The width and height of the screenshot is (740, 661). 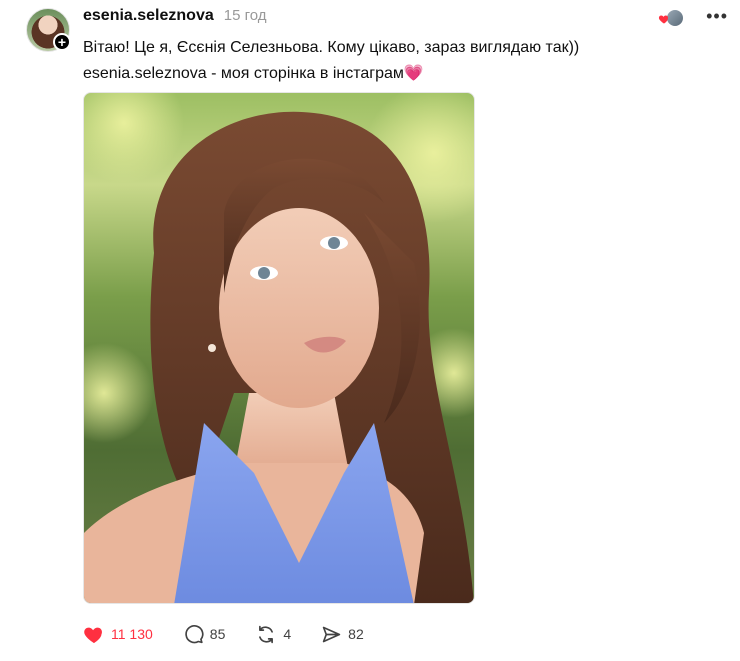 What do you see at coordinates (413, 73) in the screenshot?
I see `heart-emoji-icon: 💗` at bounding box center [413, 73].